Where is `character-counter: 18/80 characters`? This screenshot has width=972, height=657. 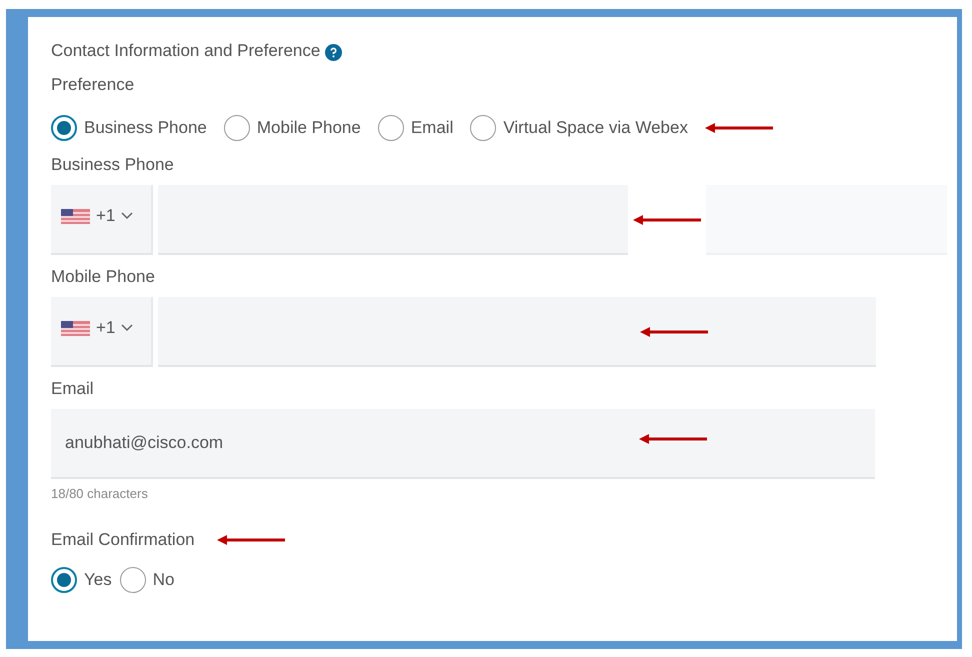
character-counter: 18/80 characters is located at coordinates (100, 494).